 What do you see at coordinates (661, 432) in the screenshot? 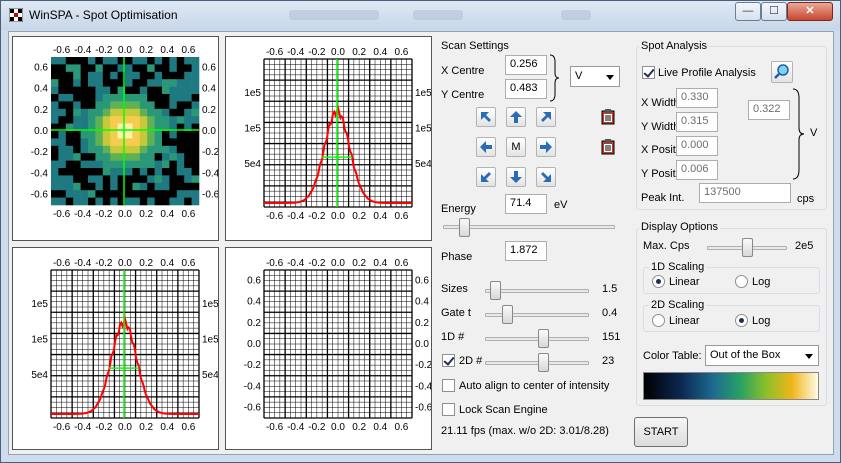
I see `start-button: START` at bounding box center [661, 432].